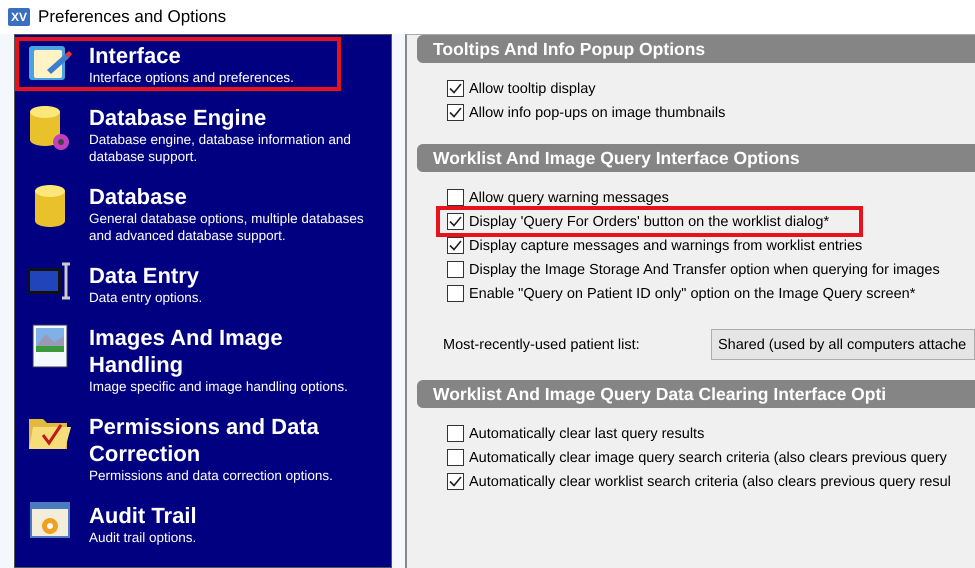 This screenshot has height=568, width=975. What do you see at coordinates (50, 346) in the screenshot?
I see `landscape-image-icon` at bounding box center [50, 346].